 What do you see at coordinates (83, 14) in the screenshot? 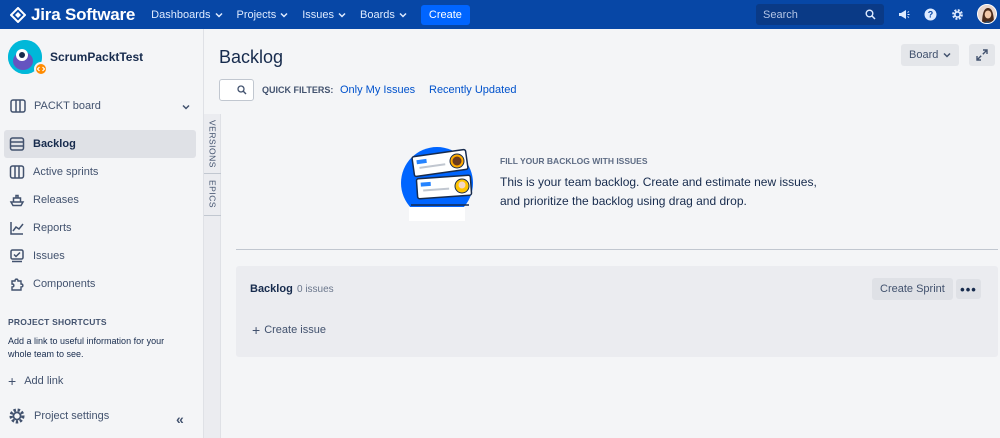
I see `product-name: Jira Software` at bounding box center [83, 14].